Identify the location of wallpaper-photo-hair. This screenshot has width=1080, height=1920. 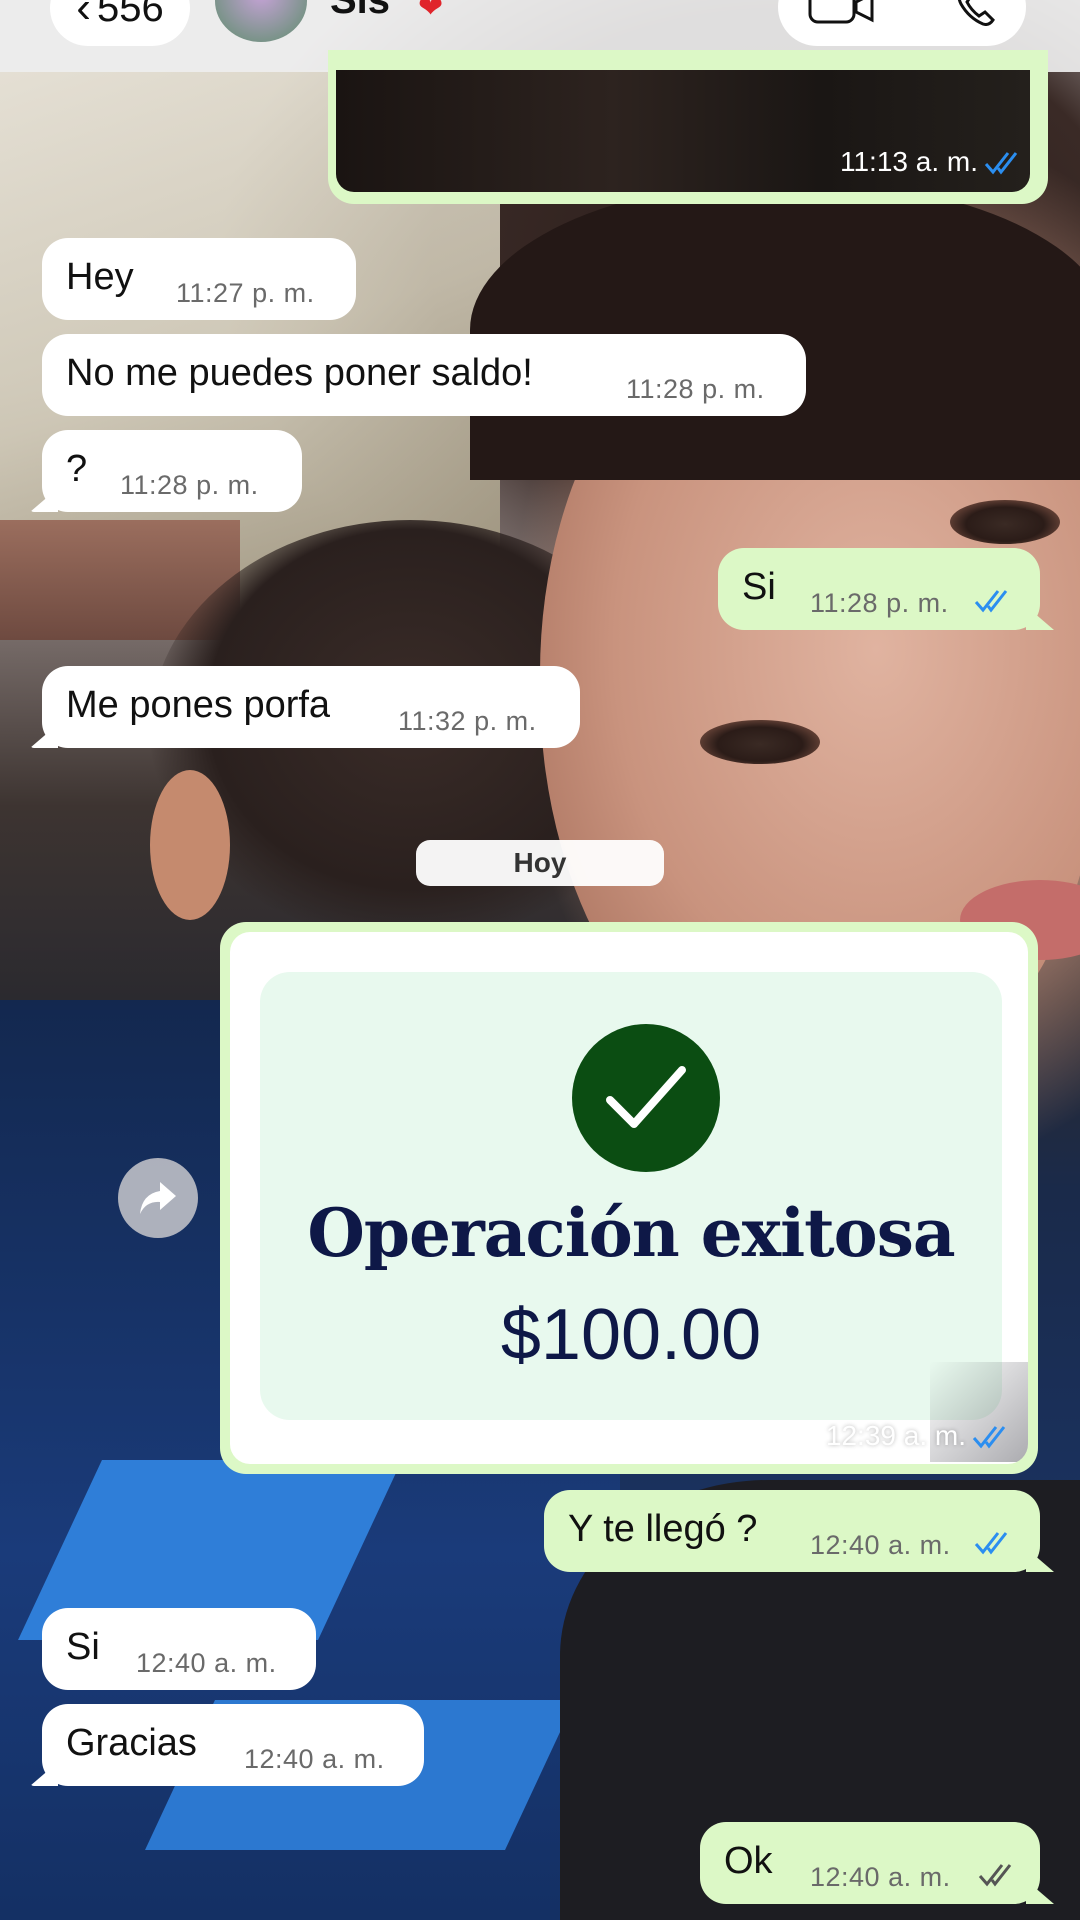
(775, 330).